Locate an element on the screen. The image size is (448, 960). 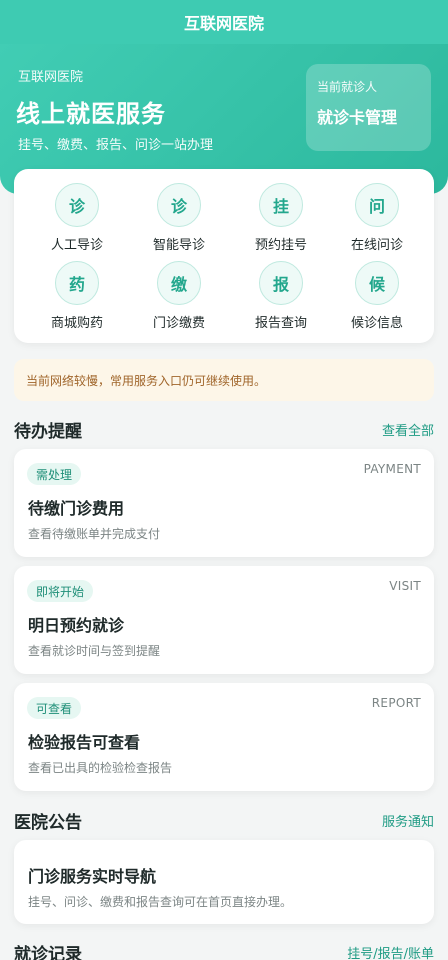
todo-title: 待缴门诊费用 is located at coordinates (76, 508).